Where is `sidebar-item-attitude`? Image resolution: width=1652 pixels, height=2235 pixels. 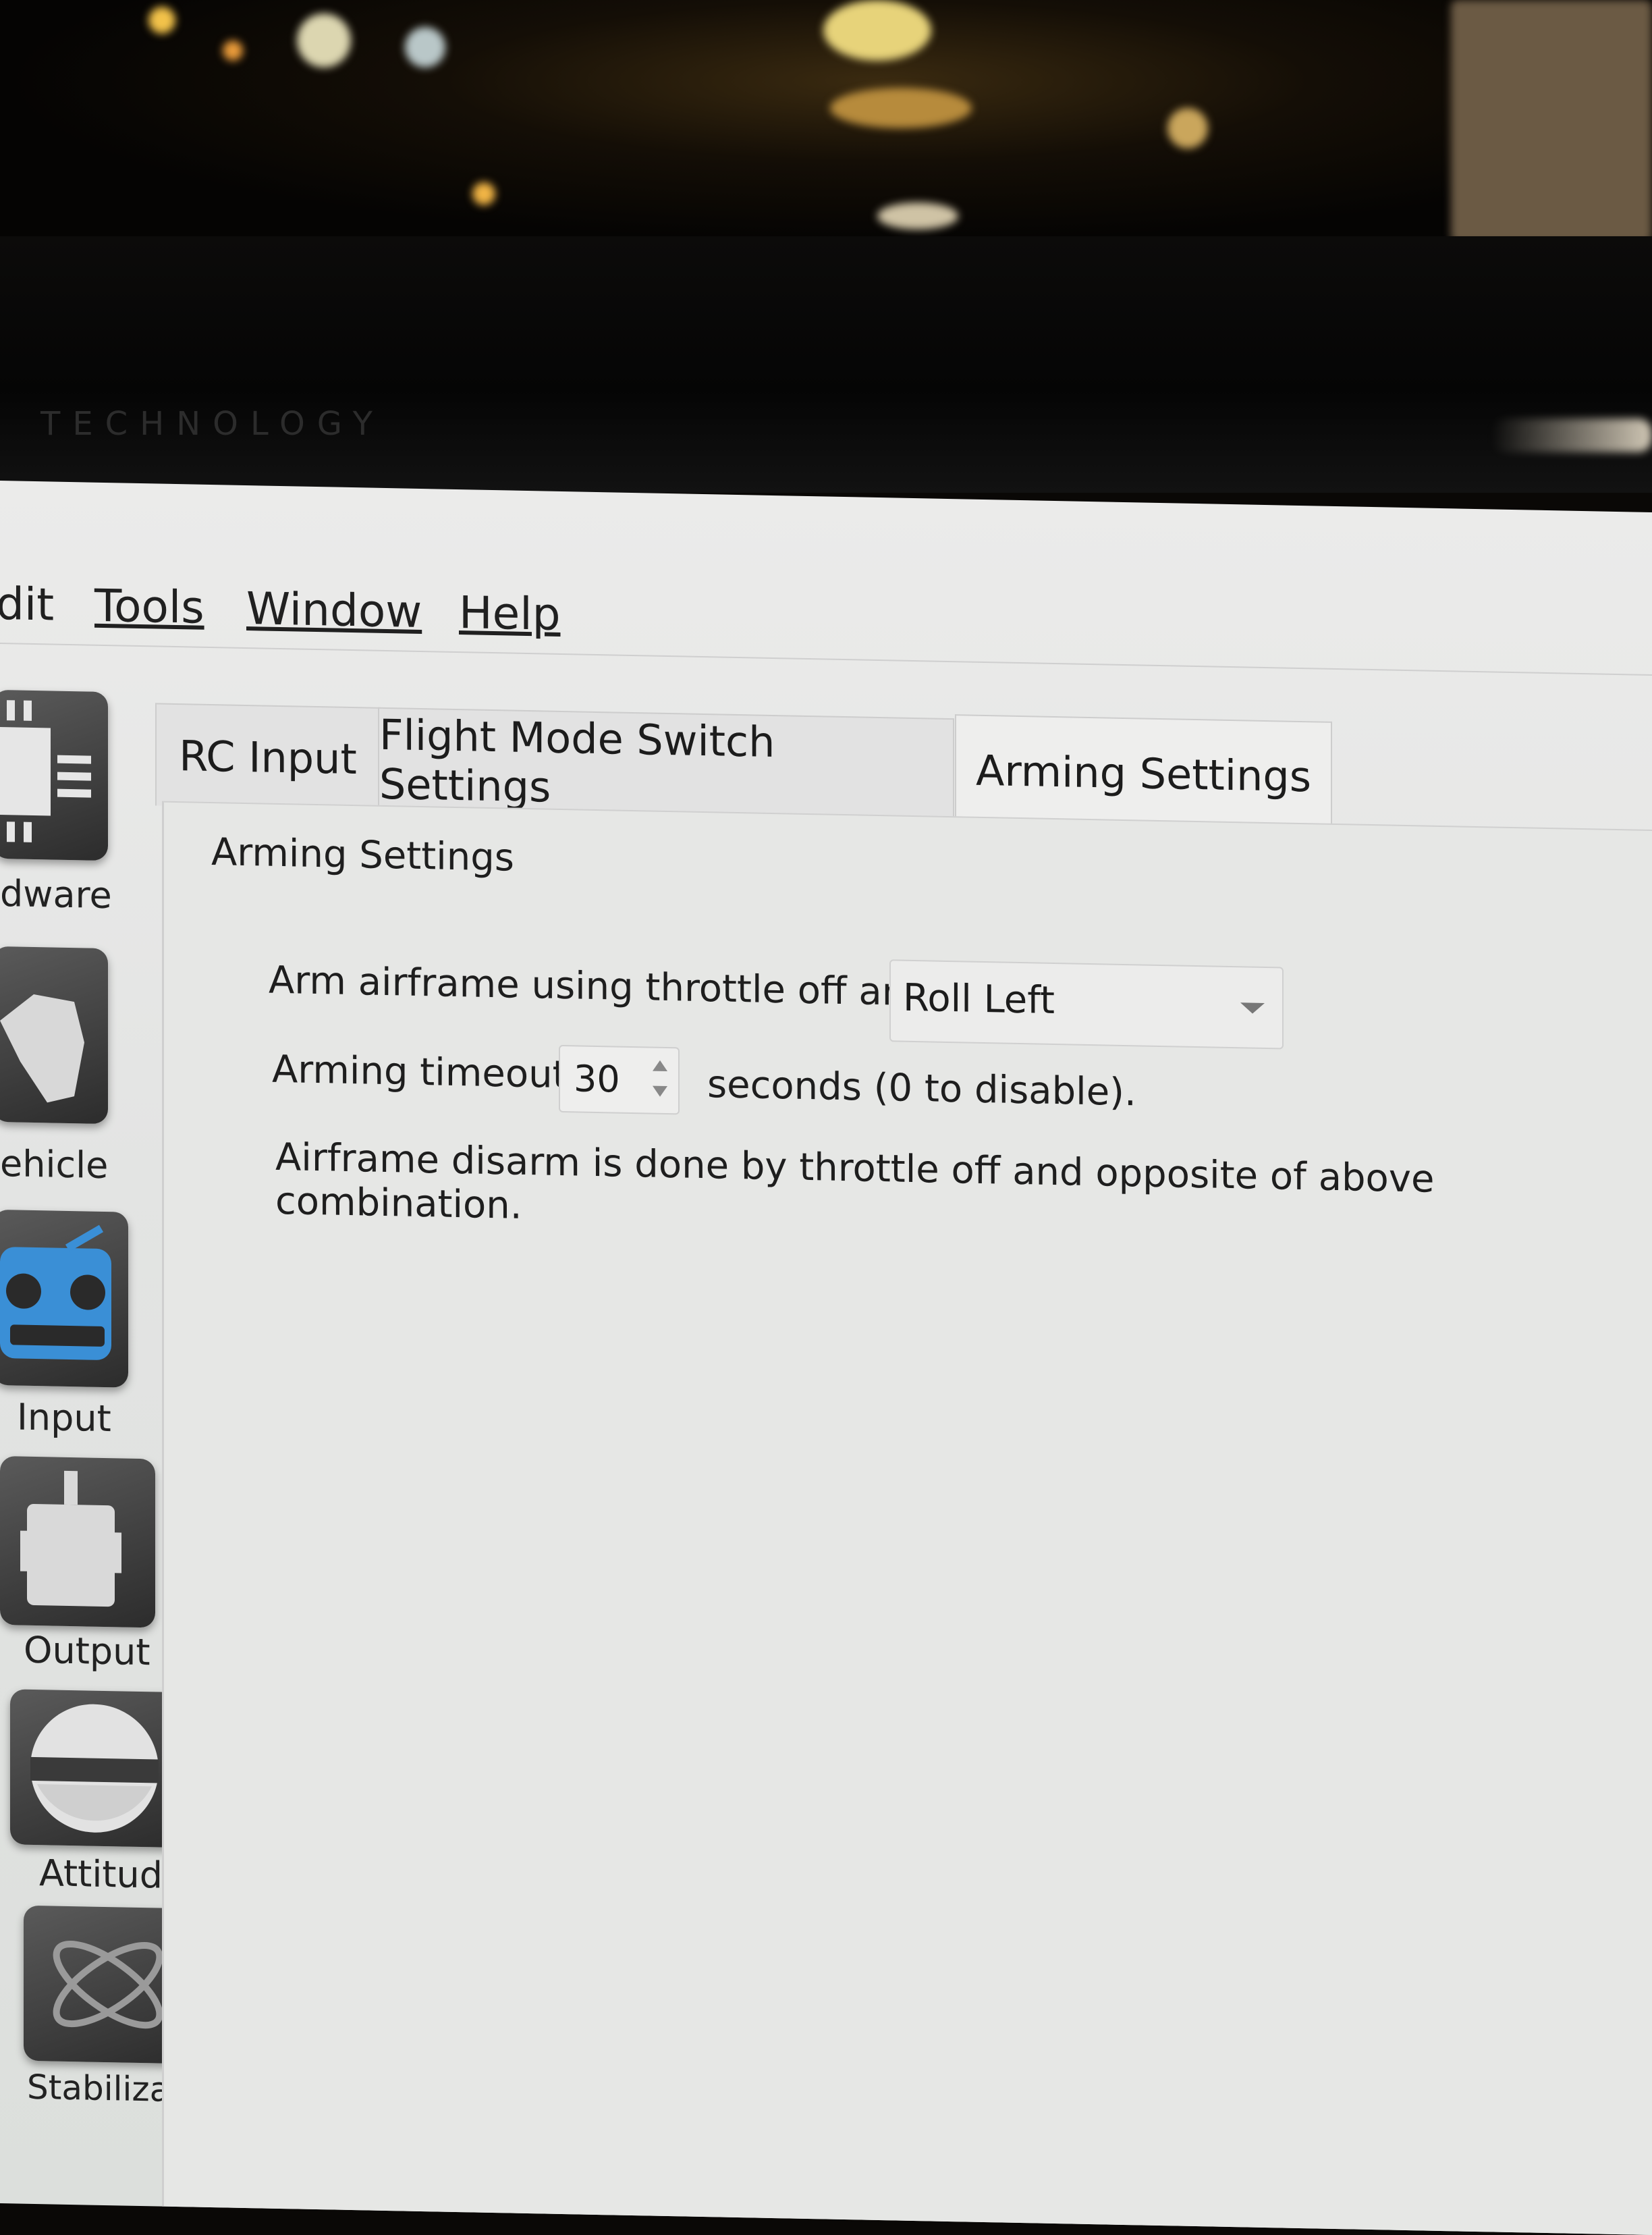 sidebar-item-attitude is located at coordinates (94, 1769).